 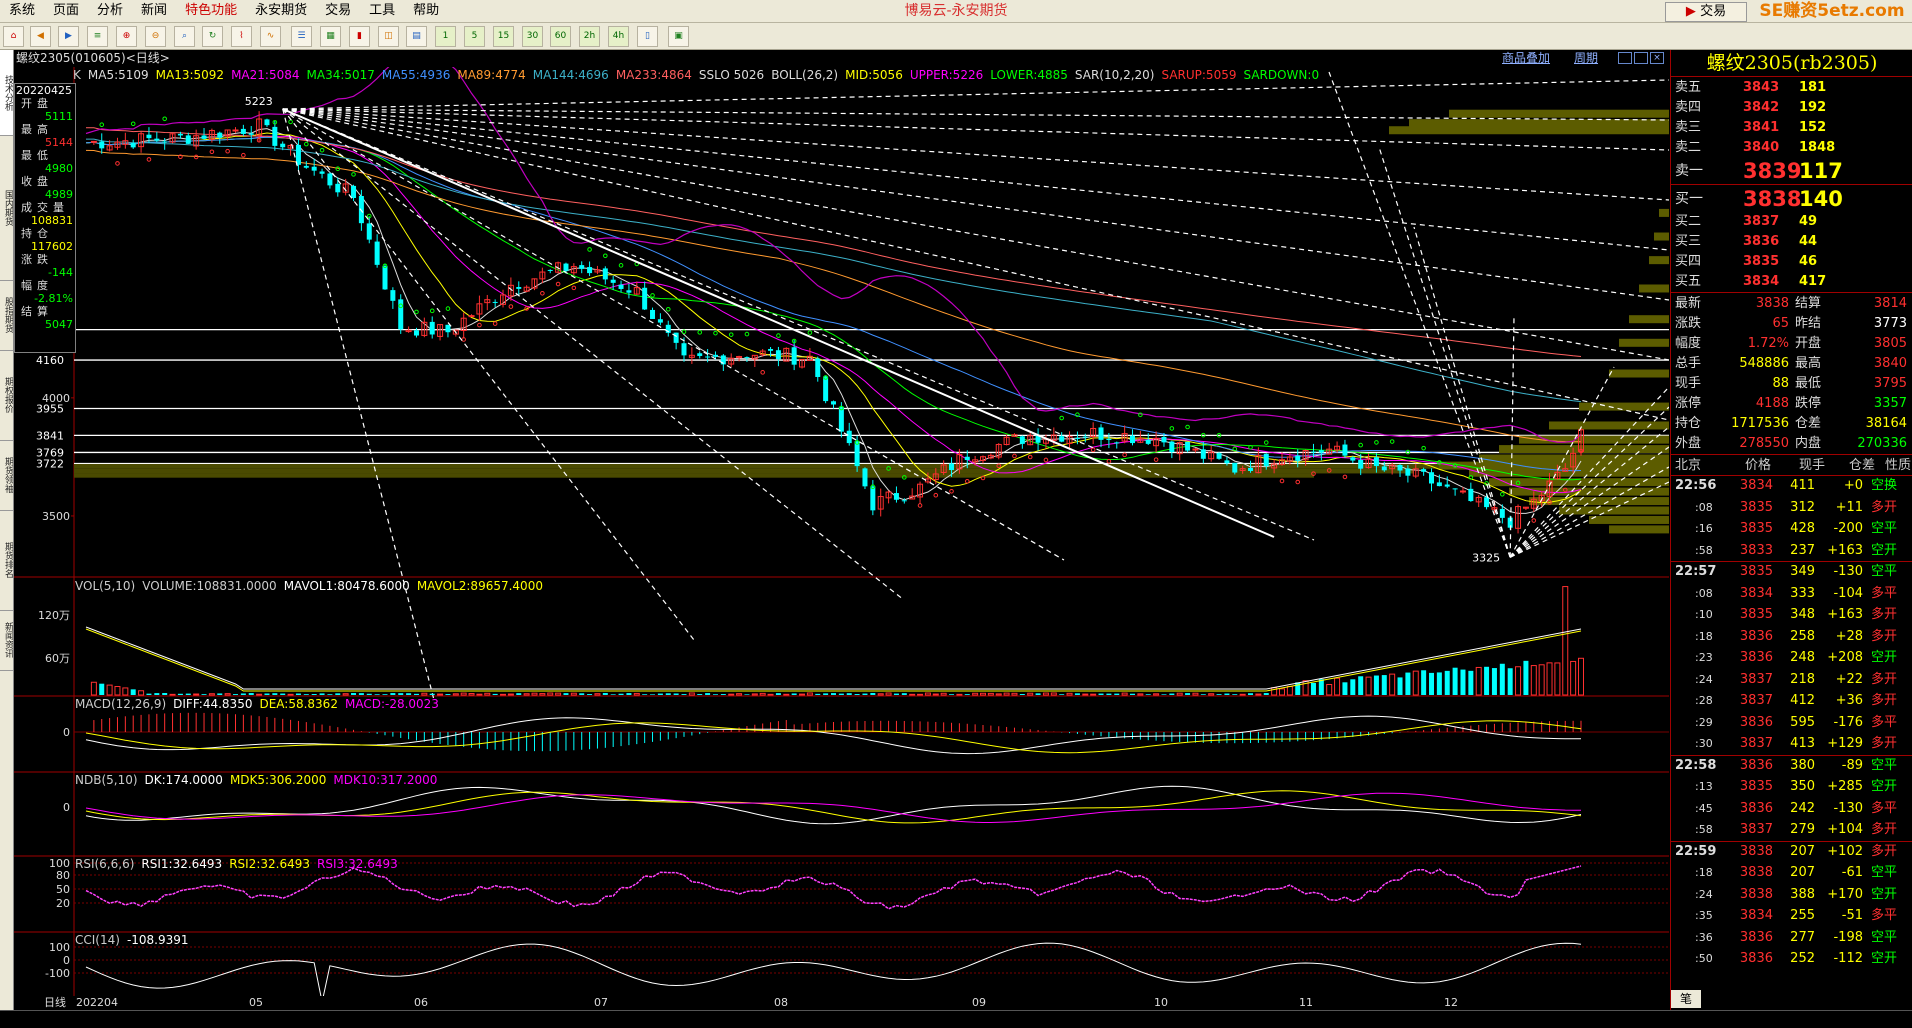 I want to click on menu-item-4: 特色功能, so click(x=211, y=11).